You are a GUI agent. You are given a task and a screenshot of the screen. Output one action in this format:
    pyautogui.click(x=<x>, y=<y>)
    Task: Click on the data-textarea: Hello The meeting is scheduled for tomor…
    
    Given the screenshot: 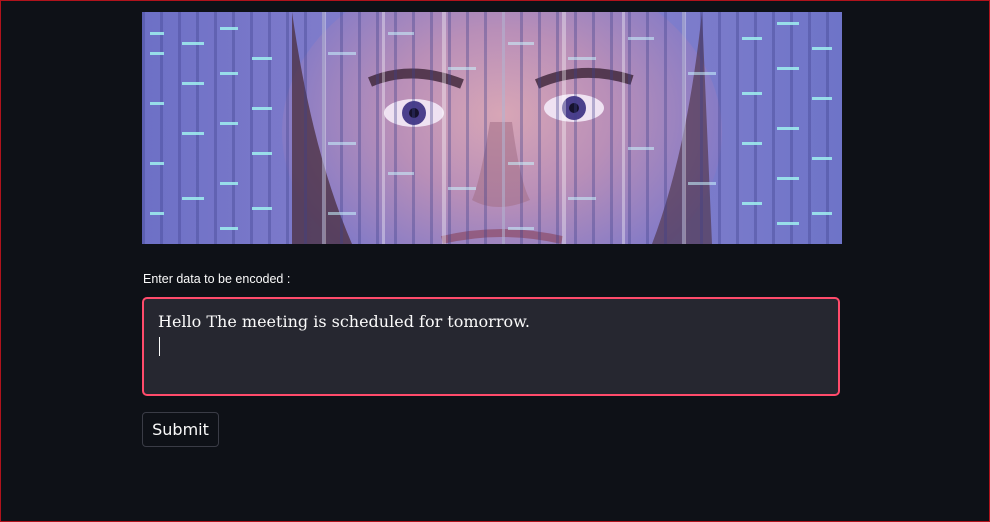 What is the action you would take?
    pyautogui.click(x=491, y=346)
    